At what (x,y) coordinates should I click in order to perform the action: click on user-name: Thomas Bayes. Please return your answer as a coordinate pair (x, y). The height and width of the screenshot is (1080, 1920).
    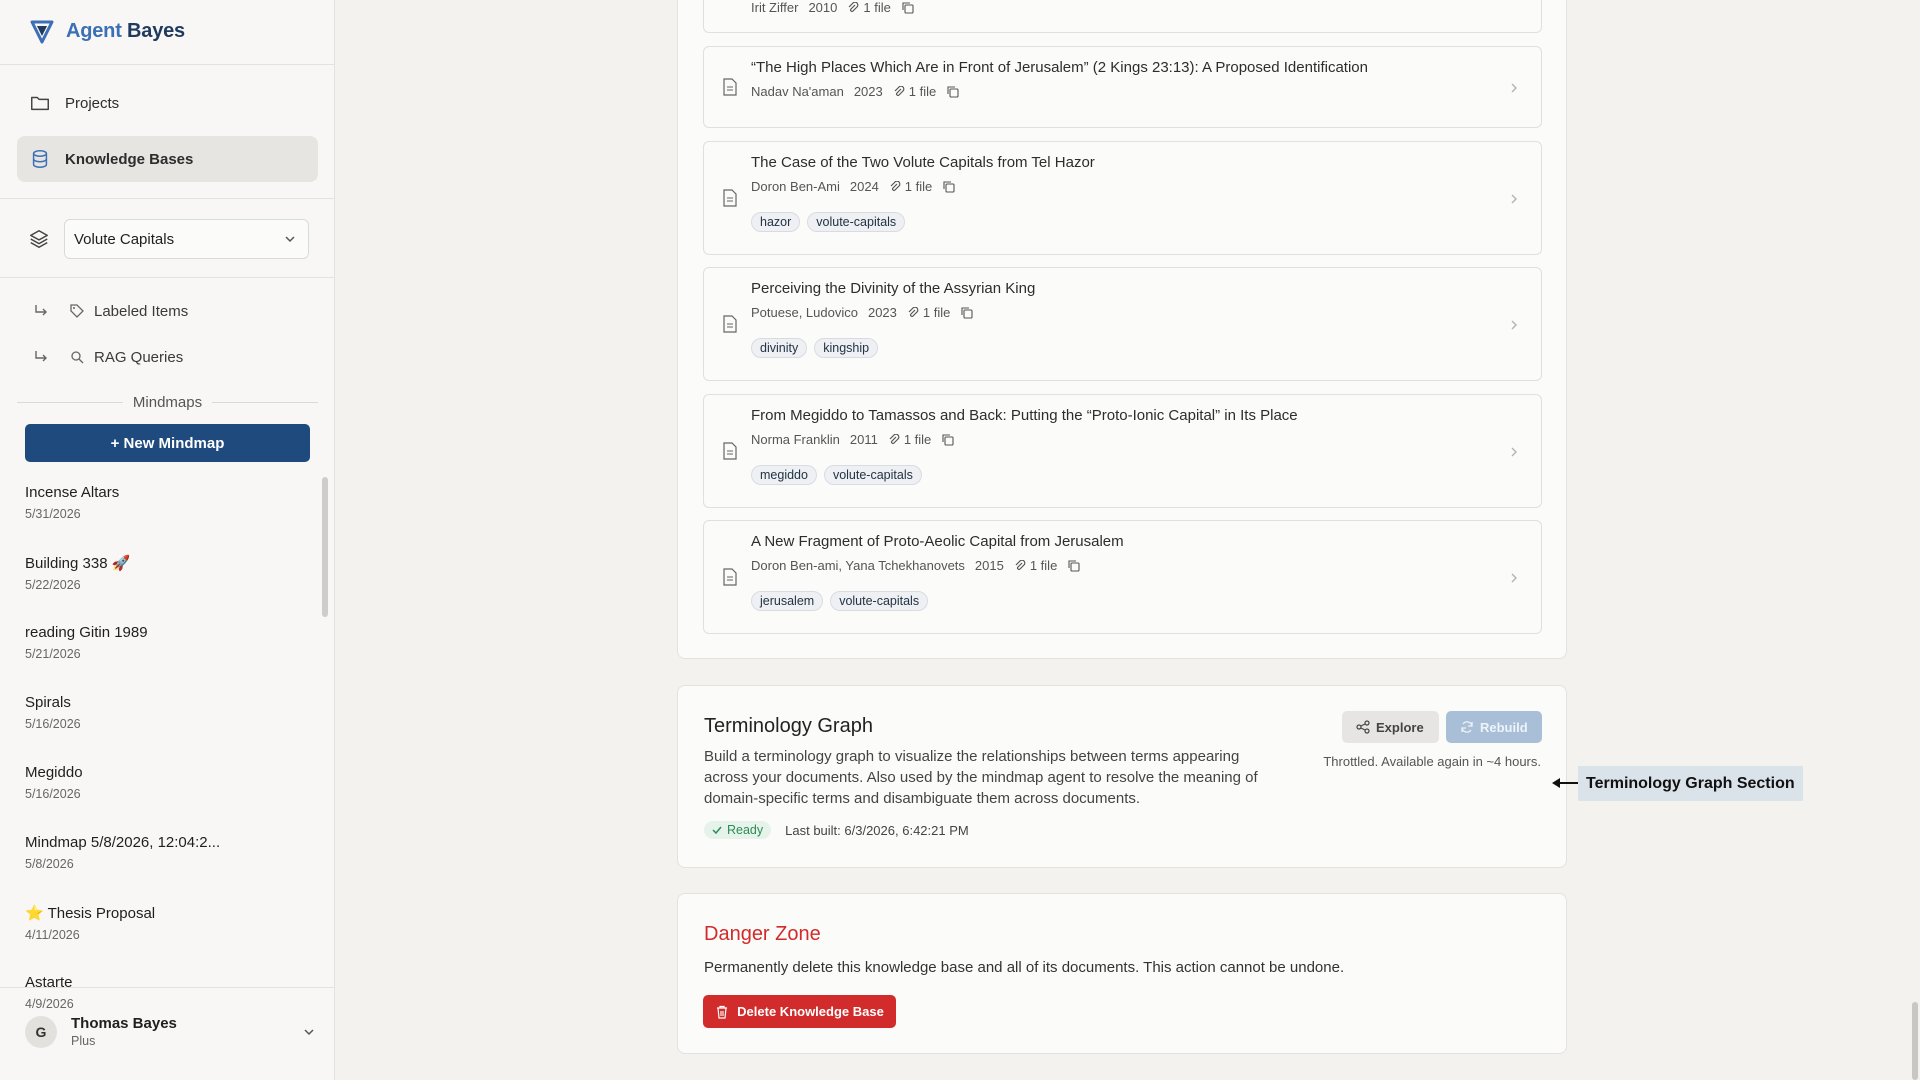
    Looking at the image, I should click on (124, 1023).